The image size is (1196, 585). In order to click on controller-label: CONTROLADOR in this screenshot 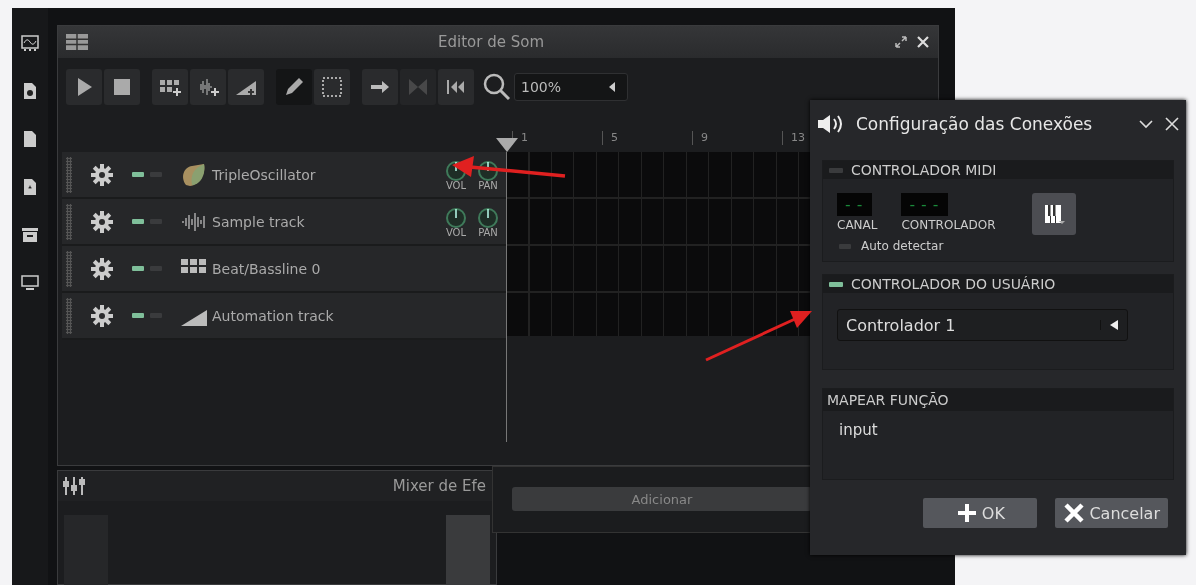, I will do `click(948, 225)`.